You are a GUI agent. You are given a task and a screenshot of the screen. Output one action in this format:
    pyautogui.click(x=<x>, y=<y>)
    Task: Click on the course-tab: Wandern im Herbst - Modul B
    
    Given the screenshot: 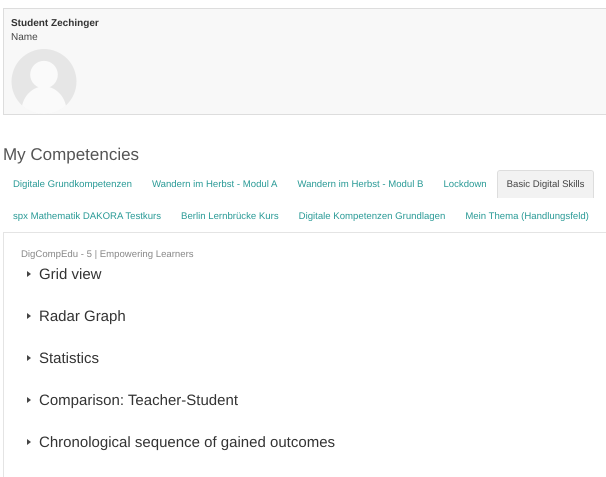 What is the action you would take?
    pyautogui.click(x=360, y=184)
    